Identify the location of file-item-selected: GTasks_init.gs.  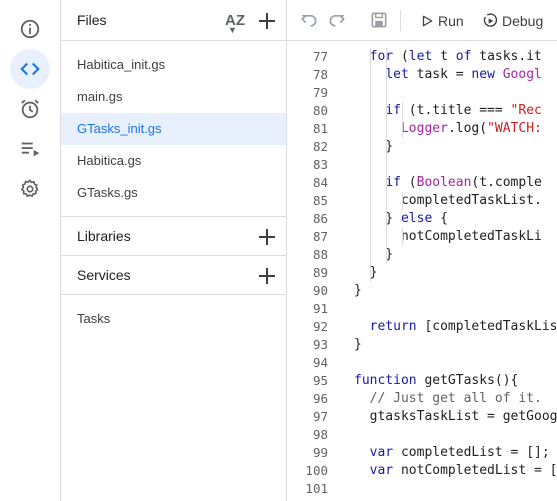
(173, 129).